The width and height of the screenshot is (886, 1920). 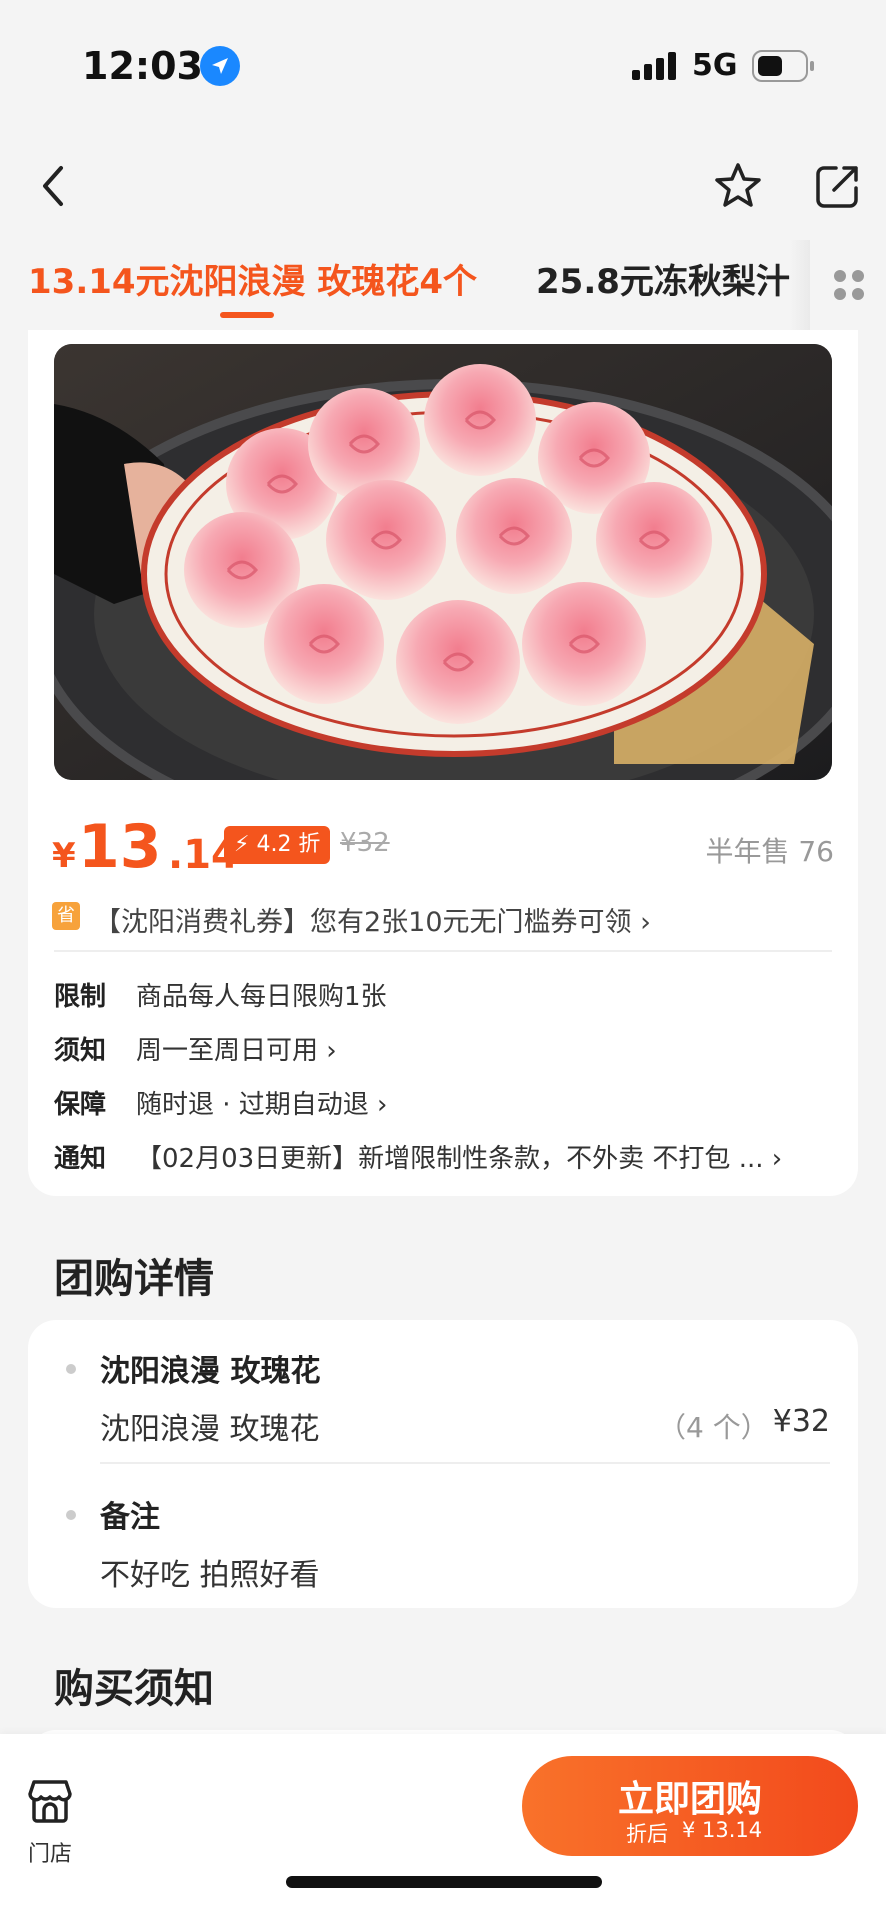 I want to click on store-label: 门店, so click(x=49, y=1854).